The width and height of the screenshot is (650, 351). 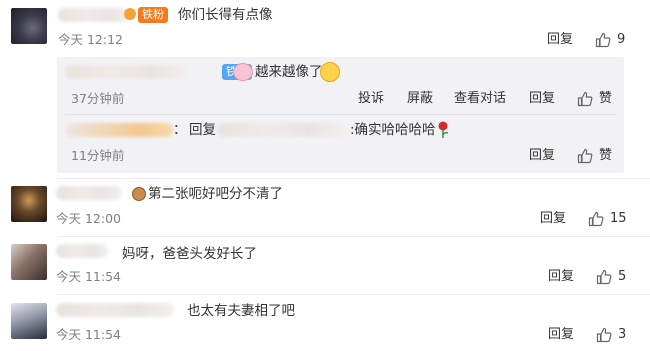 What do you see at coordinates (480, 99) in the screenshot?
I see `view-conversation-button: 查看对话` at bounding box center [480, 99].